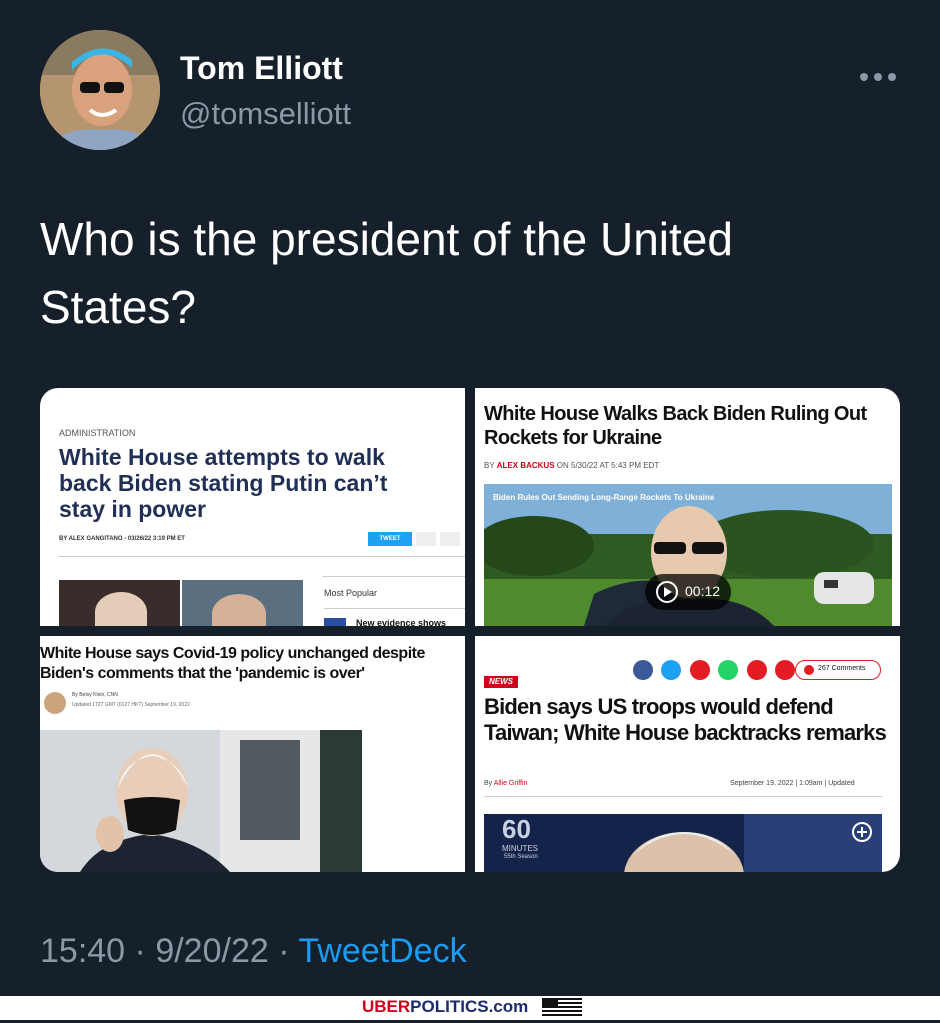 The width and height of the screenshot is (940, 1023). I want to click on logo-season: 55th Season, so click(521, 857).